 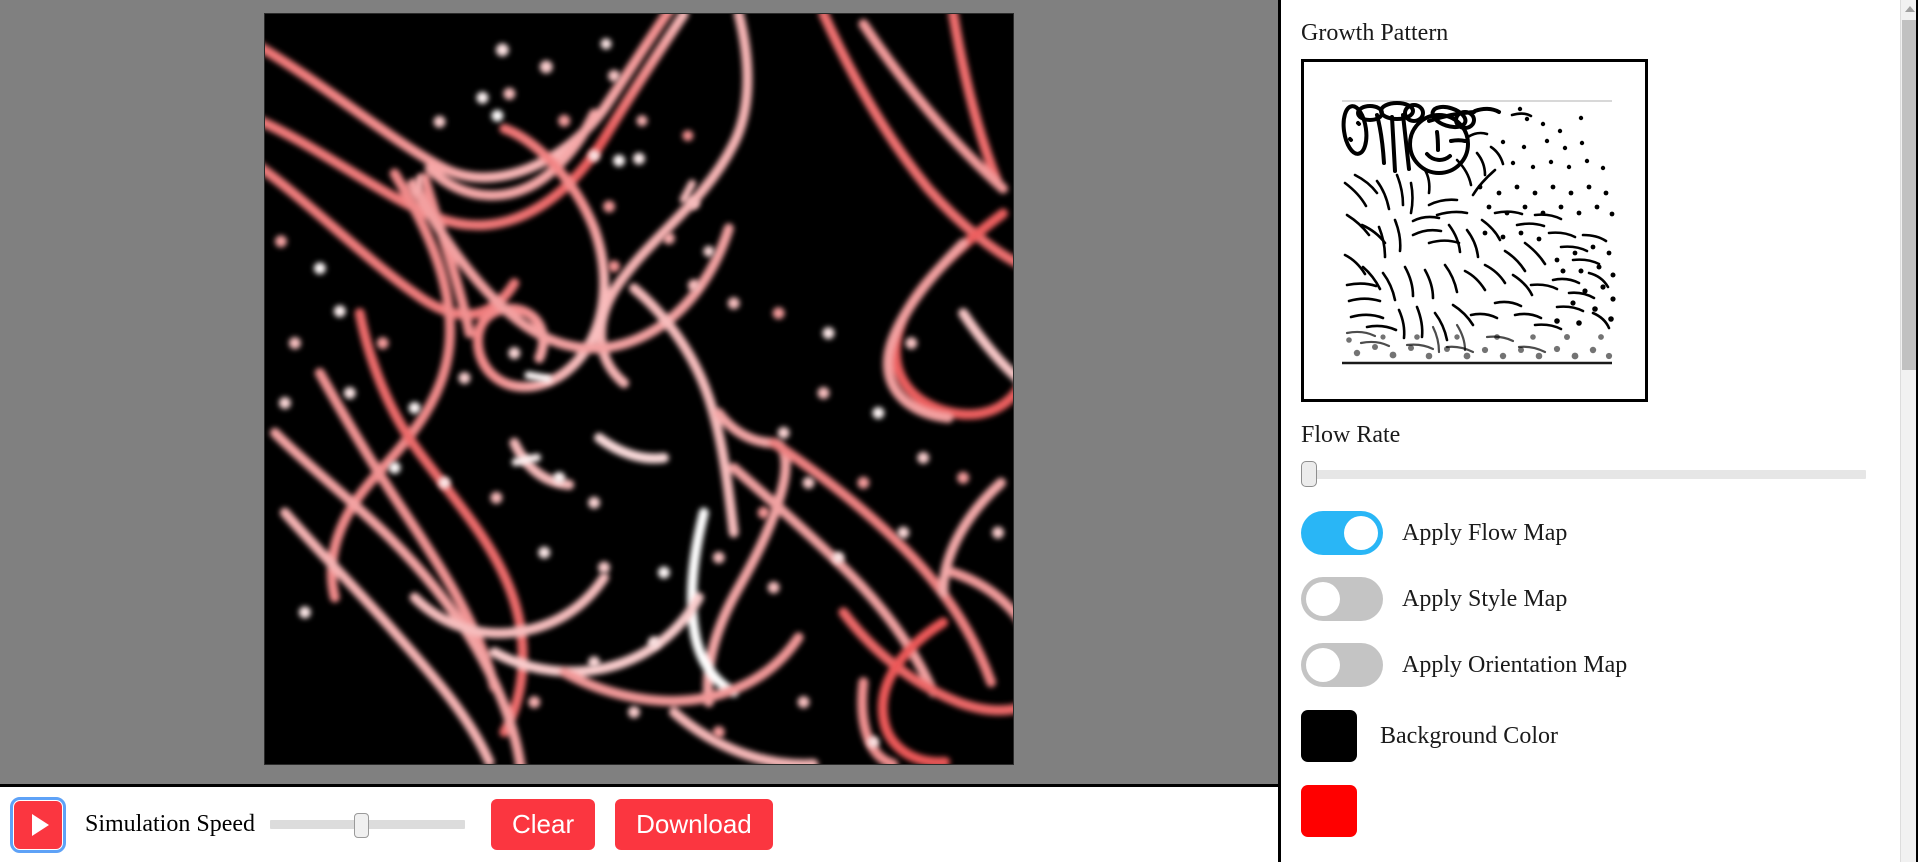 What do you see at coordinates (1600, 811) in the screenshot?
I see `color-row-secondary` at bounding box center [1600, 811].